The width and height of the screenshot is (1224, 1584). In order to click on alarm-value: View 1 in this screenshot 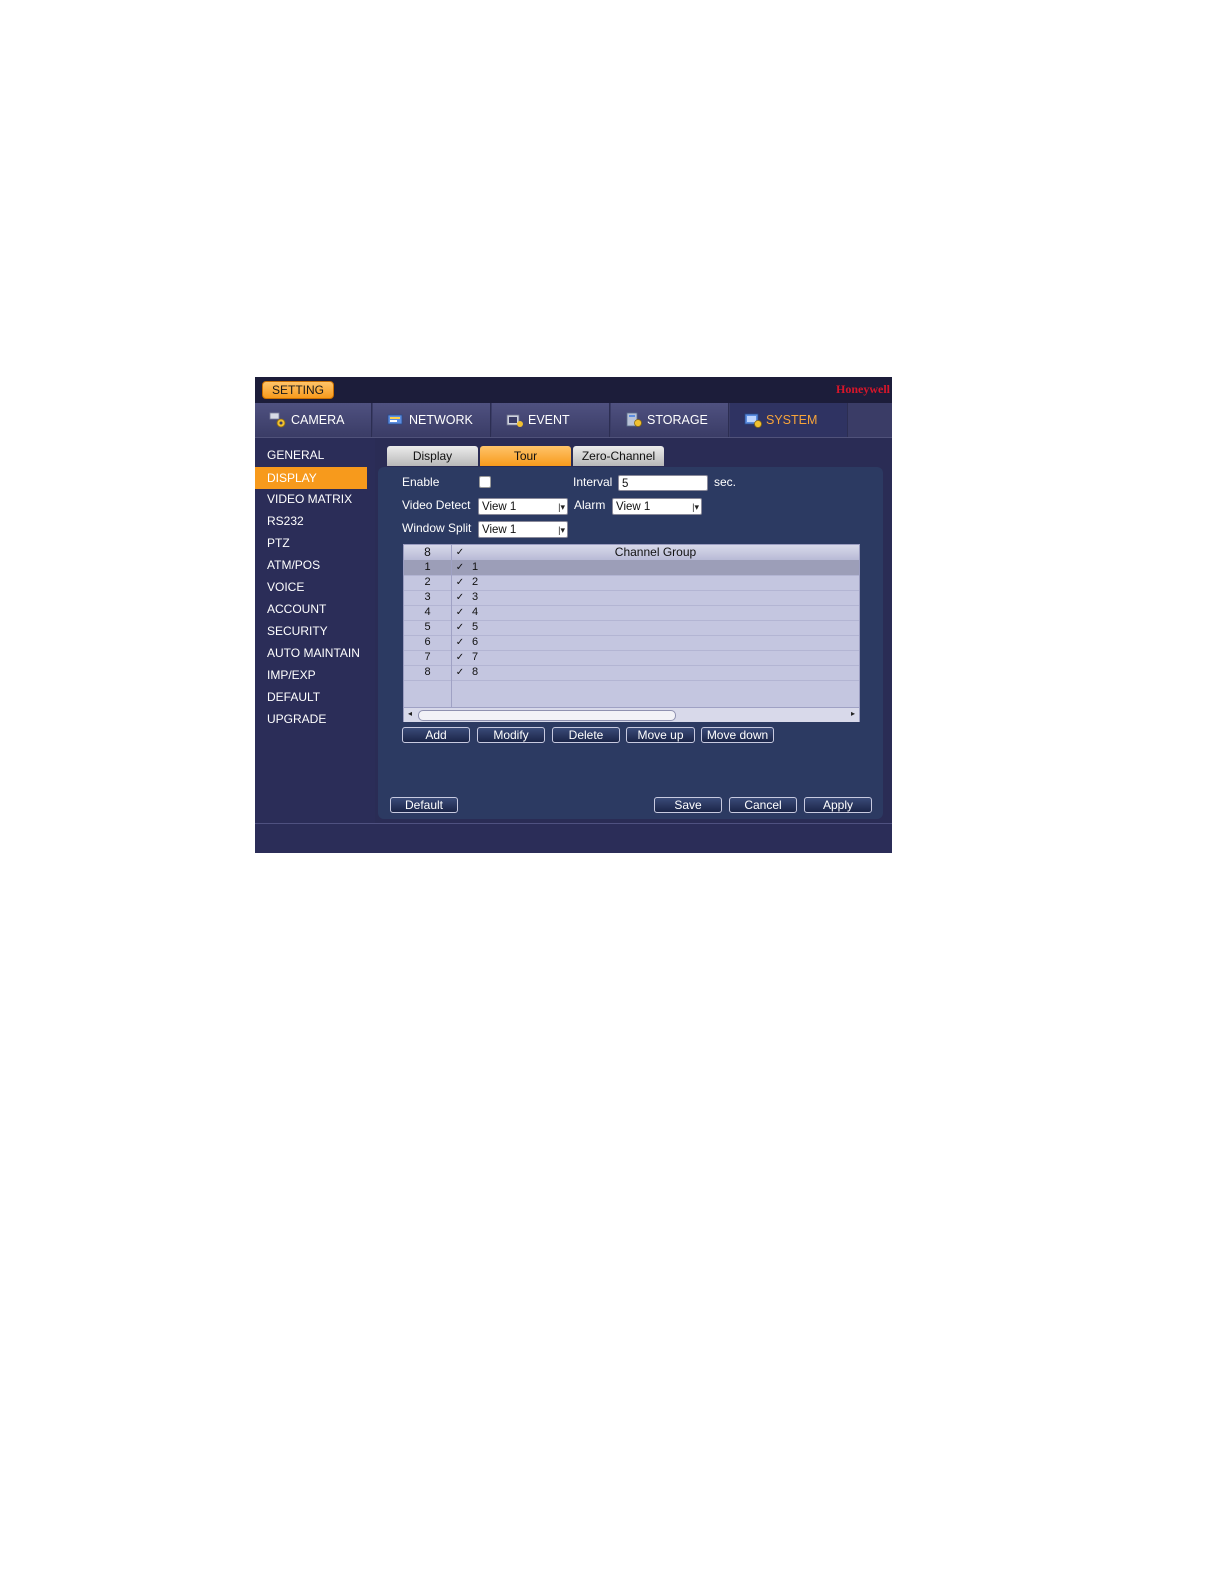, I will do `click(633, 507)`.